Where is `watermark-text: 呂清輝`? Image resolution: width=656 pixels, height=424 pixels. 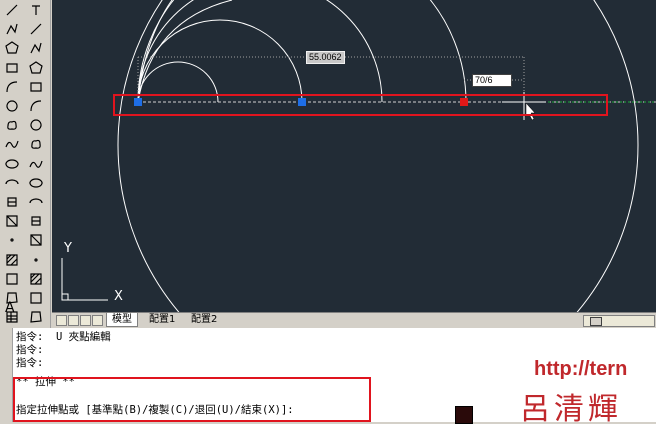 watermark-text: 呂清輝 is located at coordinates (571, 407).